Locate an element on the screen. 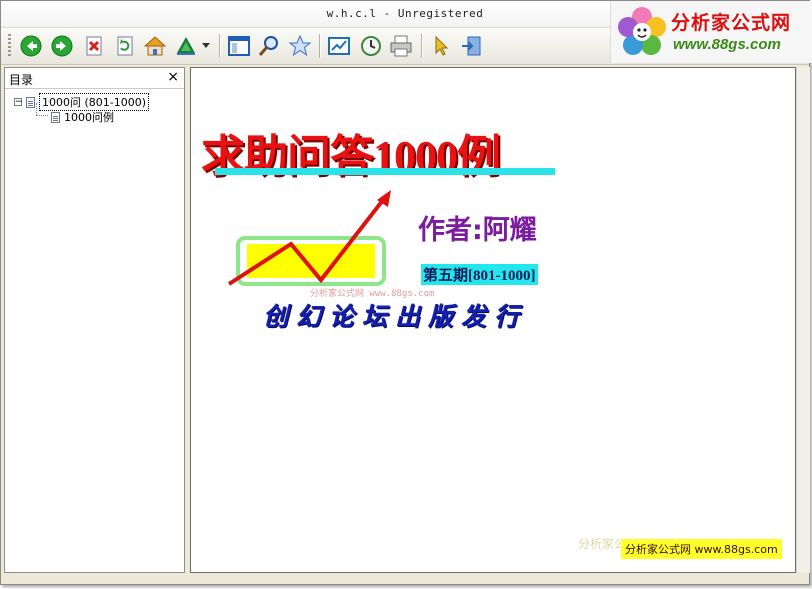  home-button is located at coordinates (155, 46).